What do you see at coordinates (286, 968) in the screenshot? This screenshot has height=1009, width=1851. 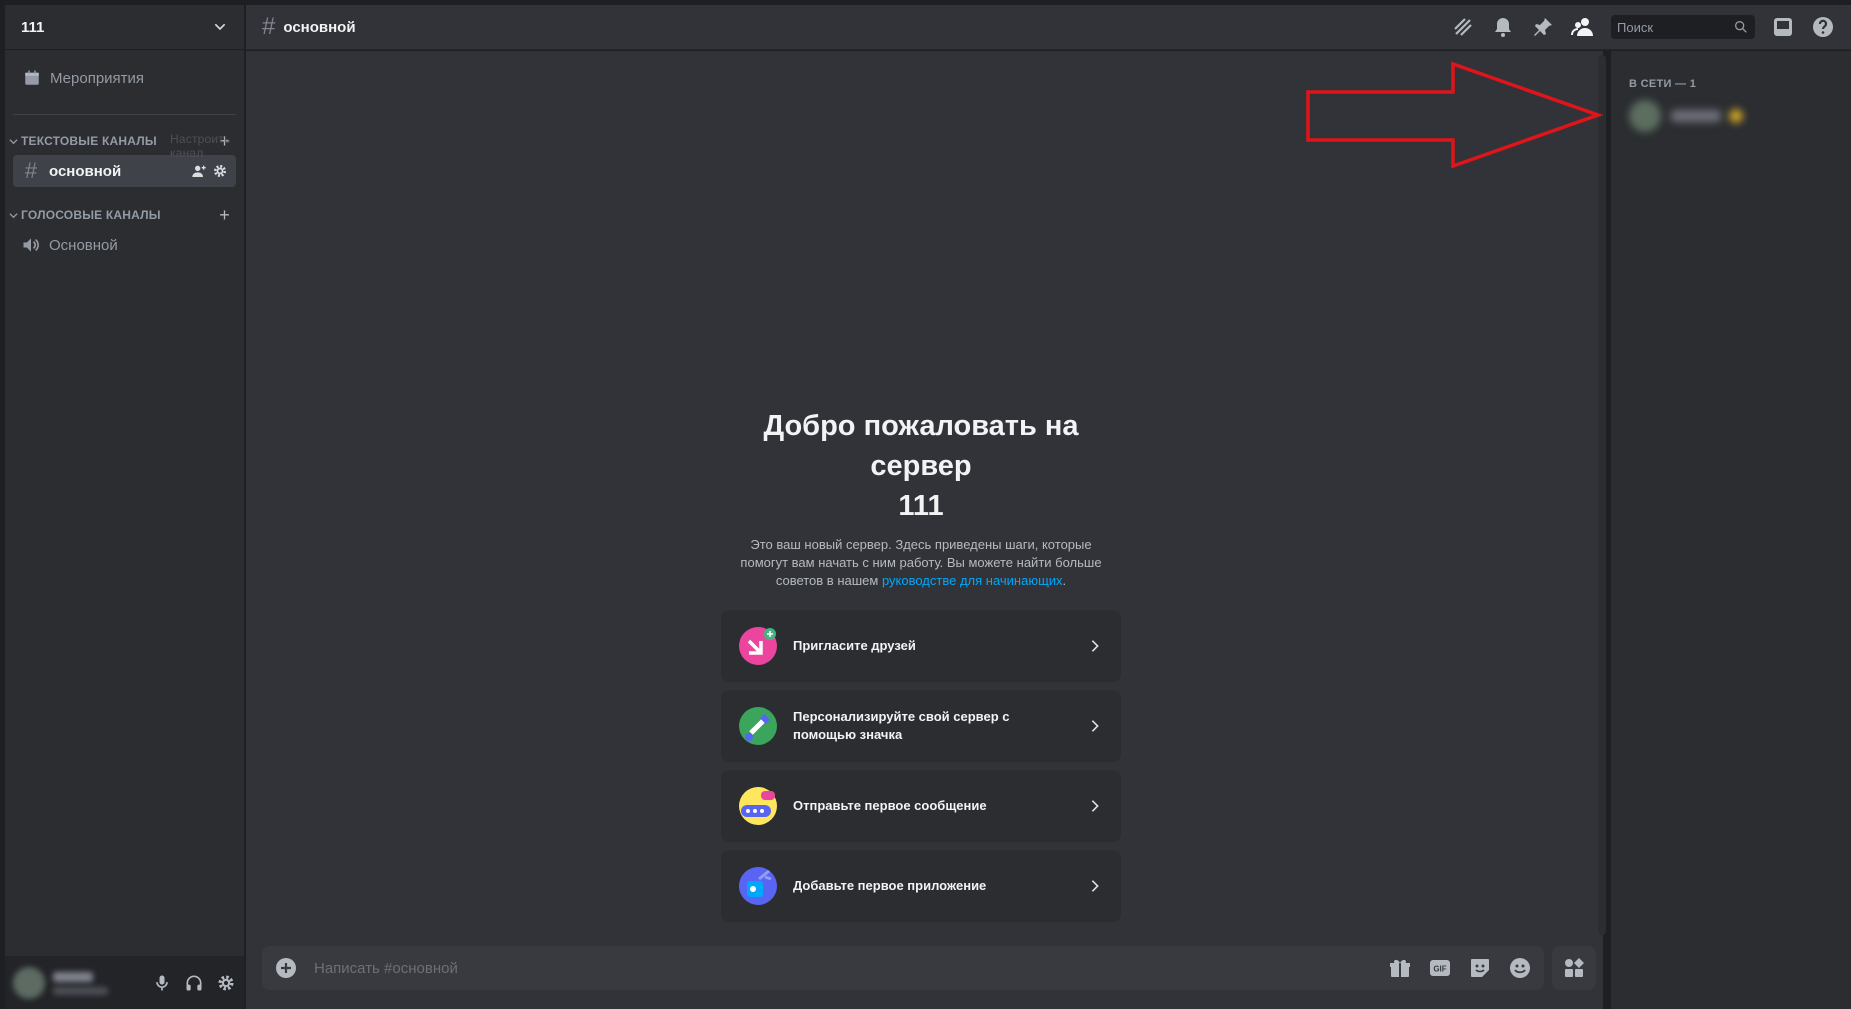 I see `add-attachment-icon` at bounding box center [286, 968].